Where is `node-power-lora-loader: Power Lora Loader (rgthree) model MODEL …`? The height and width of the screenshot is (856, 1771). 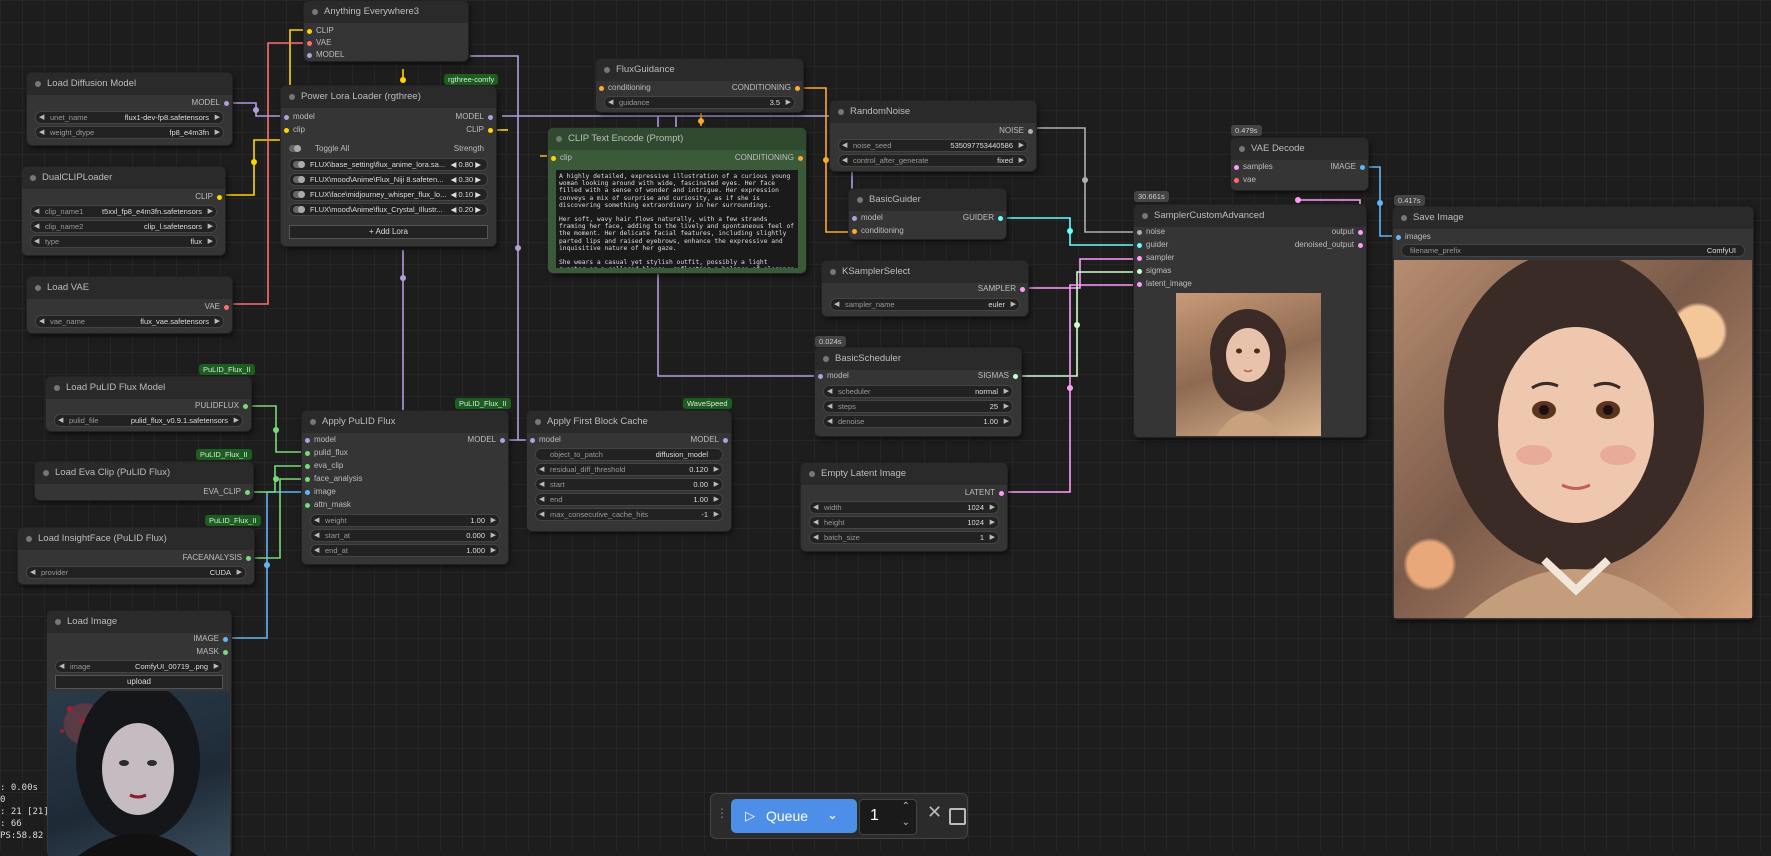
node-power-lora-loader: Power Lora Loader (rgthree) model MODEL … is located at coordinates (388, 166).